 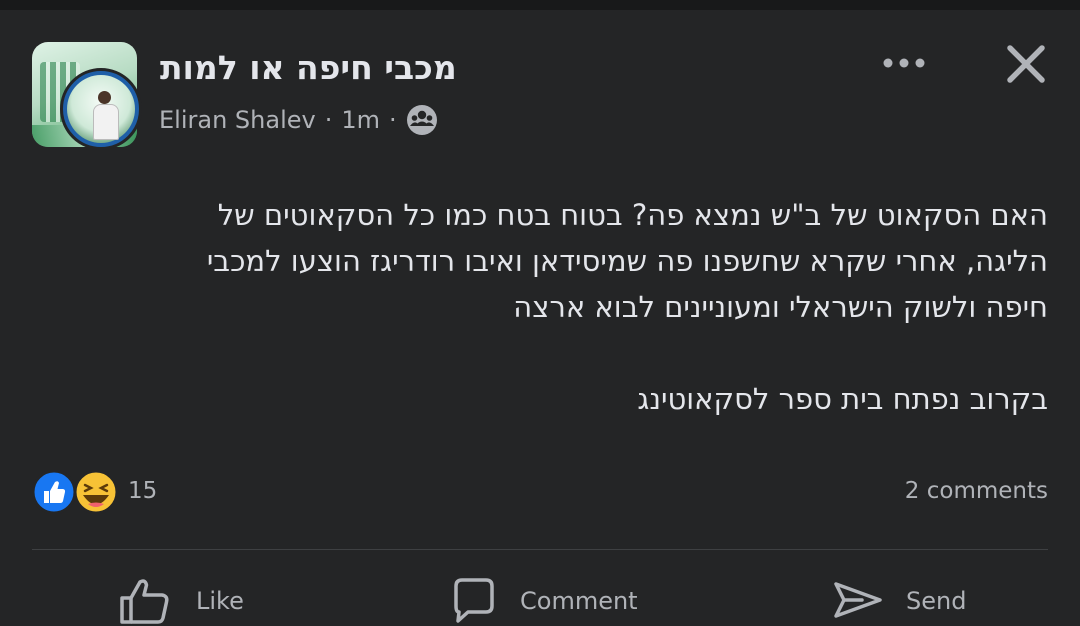 I want to click on group-audience-icon, so click(x=422, y=120).